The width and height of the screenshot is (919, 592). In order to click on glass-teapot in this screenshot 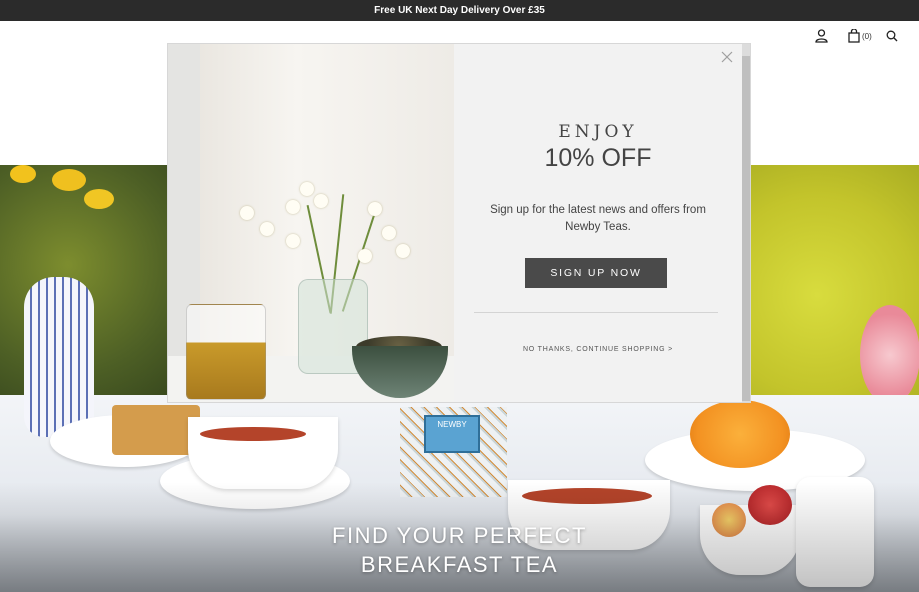, I will do `click(226, 352)`.